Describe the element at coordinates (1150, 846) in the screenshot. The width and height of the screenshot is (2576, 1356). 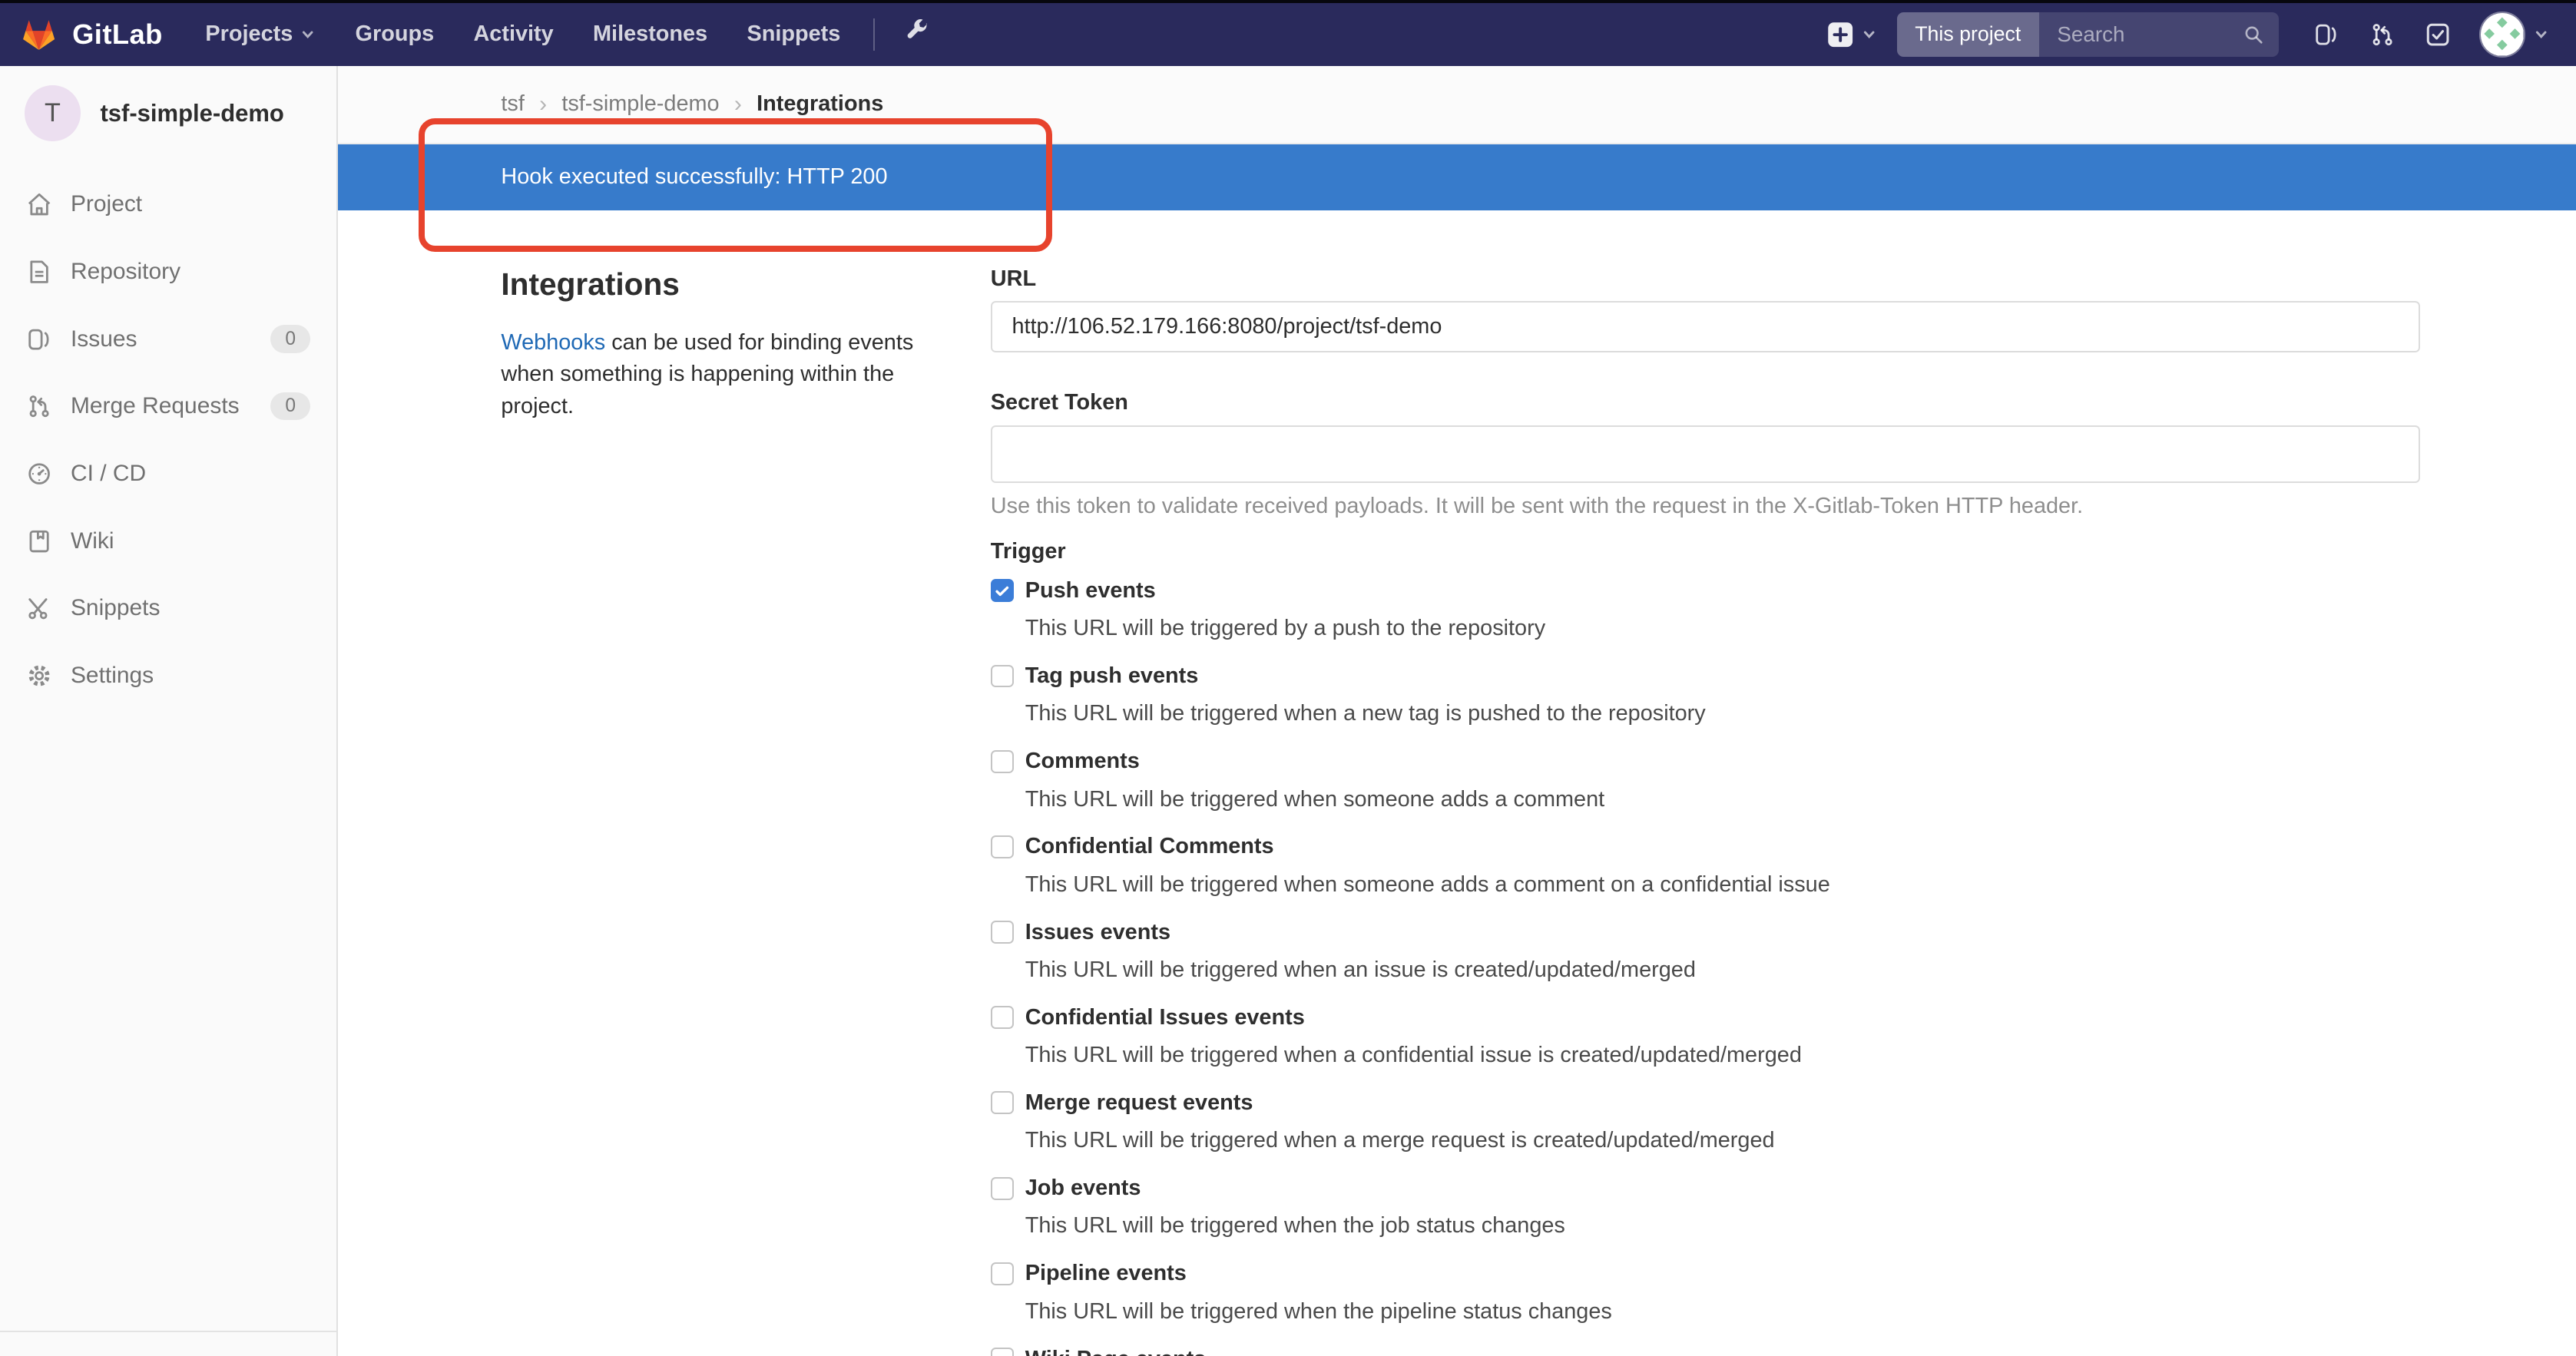
I see `trigger-name: Confidential Comments` at that location.